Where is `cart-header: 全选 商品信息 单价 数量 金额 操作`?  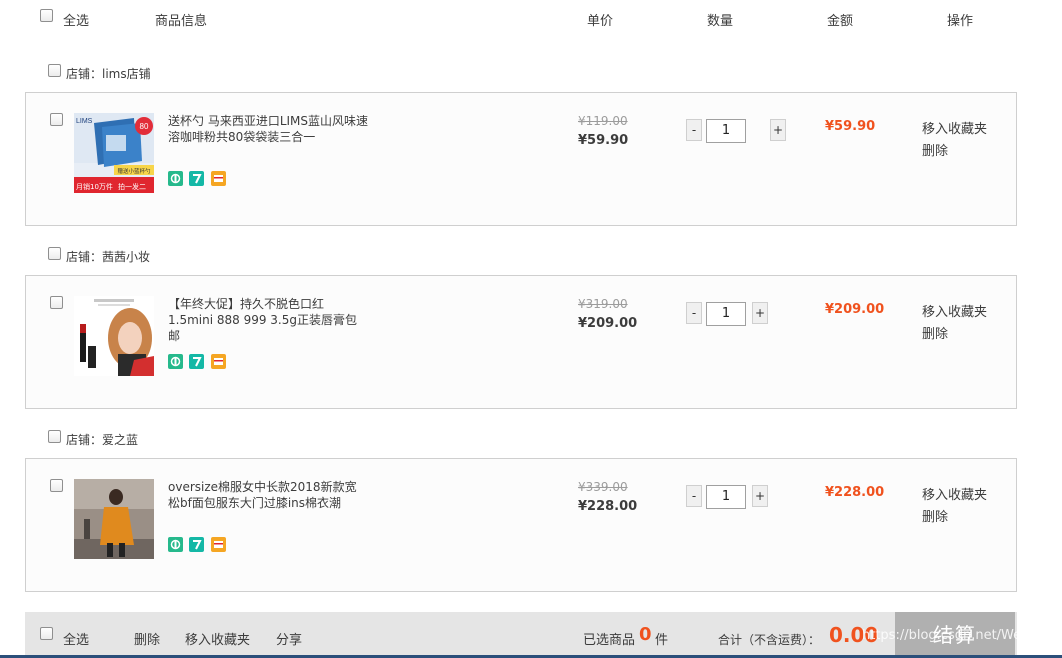
cart-header: 全选 商品信息 单价 数量 金额 操作 is located at coordinates (531, 18).